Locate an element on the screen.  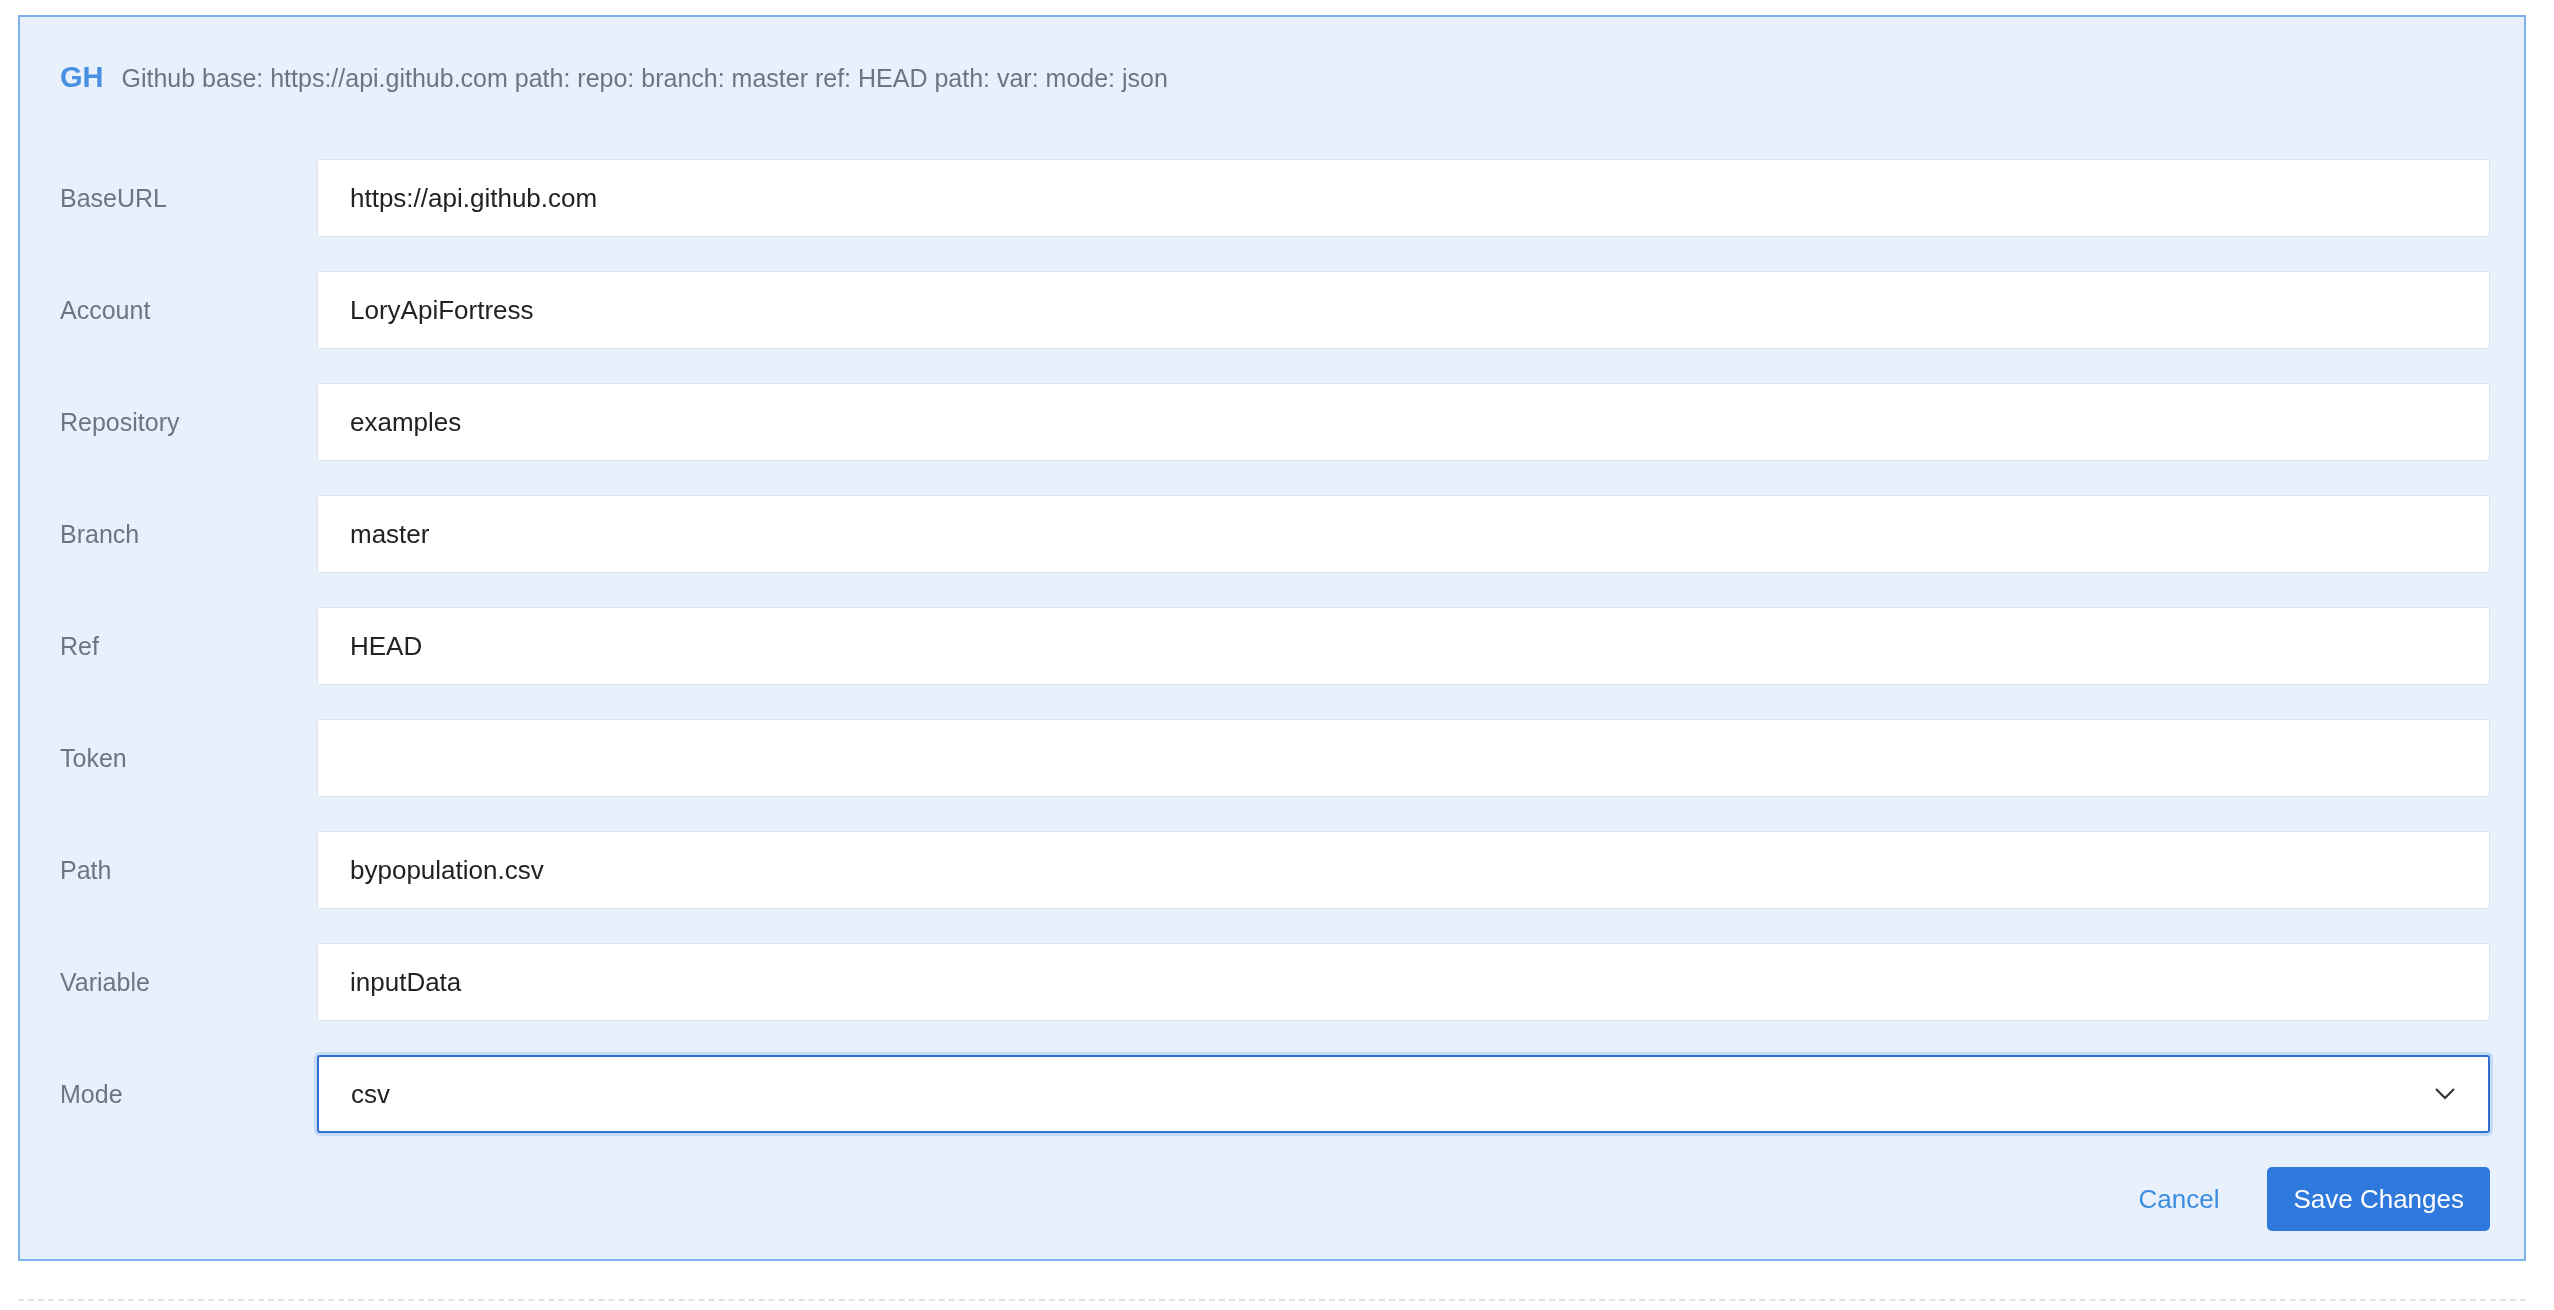
input-field: master is located at coordinates (1403, 534).